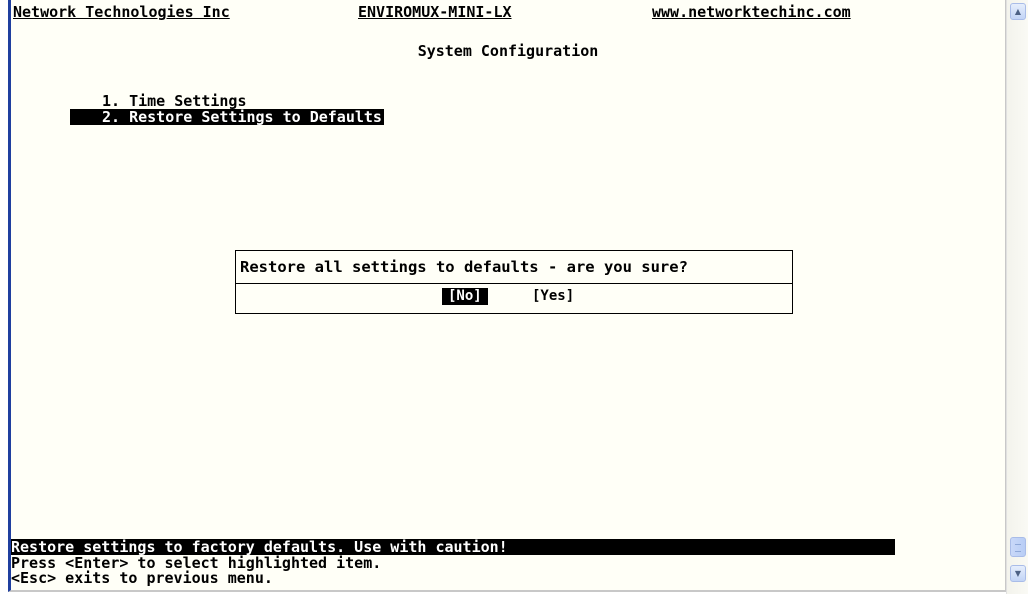 This screenshot has height=594, width=1028. I want to click on up-arrow-icon: ▲, so click(1018, 11).